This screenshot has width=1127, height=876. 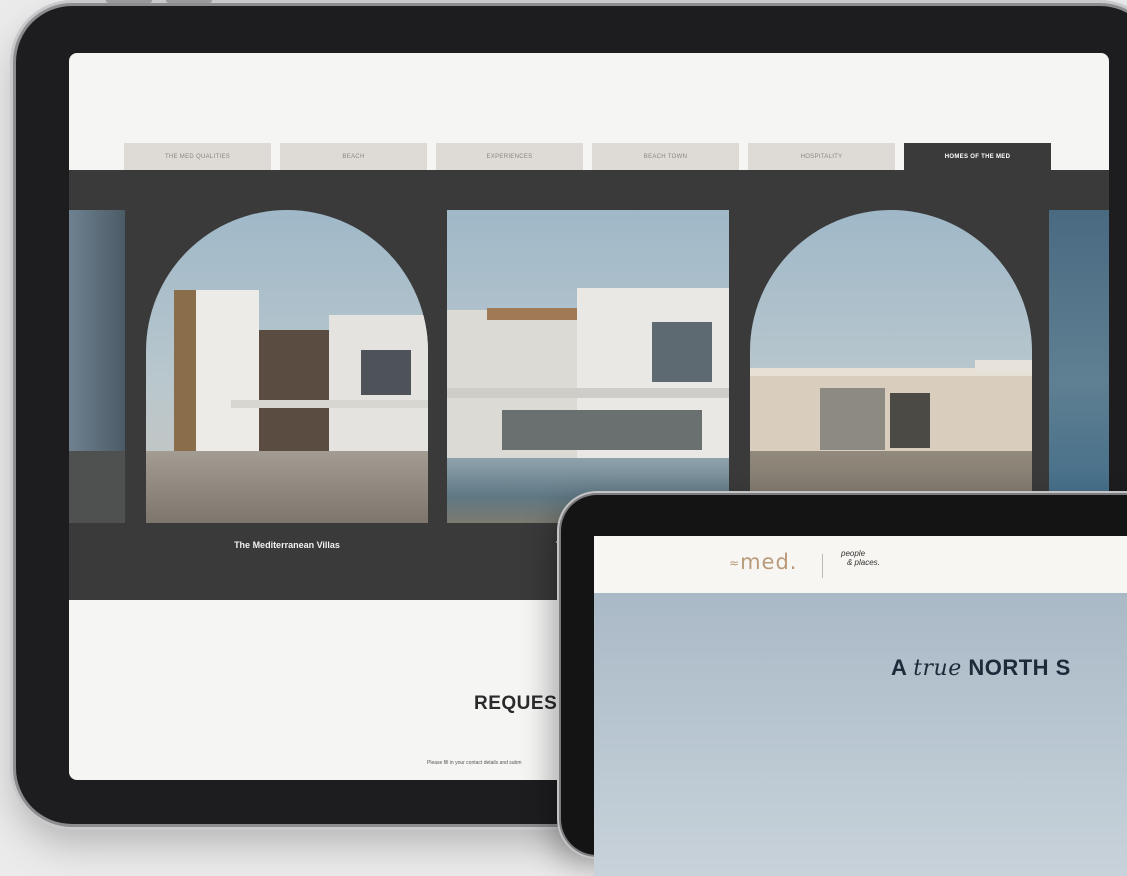 I want to click on med-logo: ≈med., so click(x=763, y=562).